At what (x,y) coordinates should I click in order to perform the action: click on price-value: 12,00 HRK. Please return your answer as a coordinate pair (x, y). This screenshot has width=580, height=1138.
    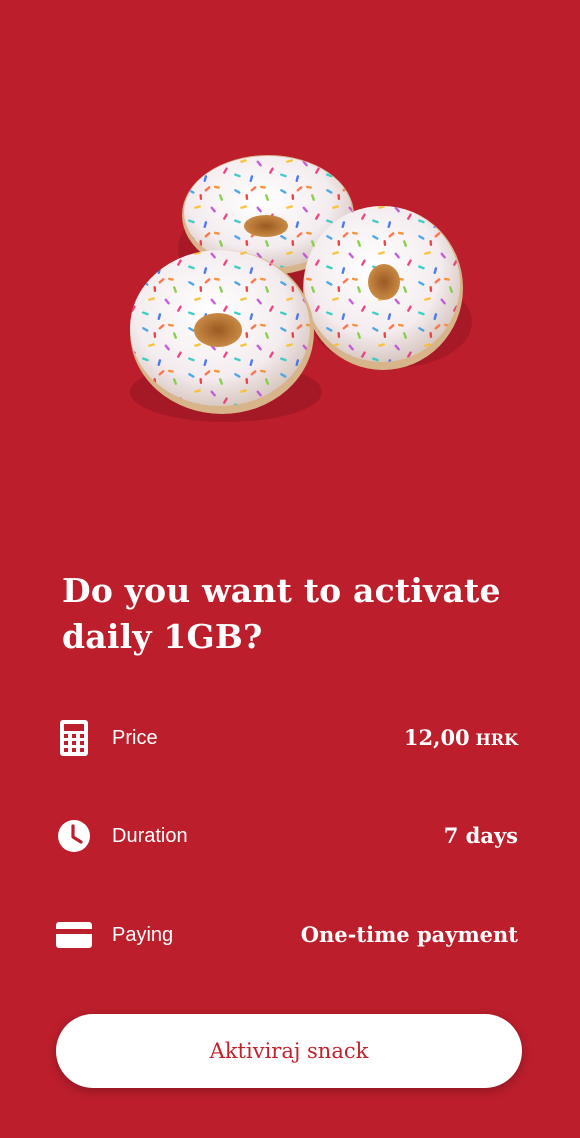
    Looking at the image, I should click on (461, 738).